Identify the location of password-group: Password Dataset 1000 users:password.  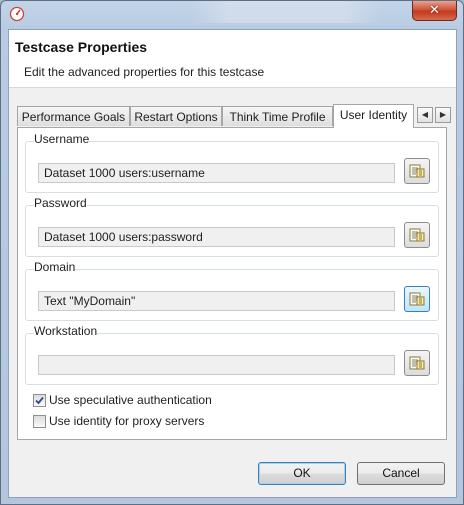
(232, 226).